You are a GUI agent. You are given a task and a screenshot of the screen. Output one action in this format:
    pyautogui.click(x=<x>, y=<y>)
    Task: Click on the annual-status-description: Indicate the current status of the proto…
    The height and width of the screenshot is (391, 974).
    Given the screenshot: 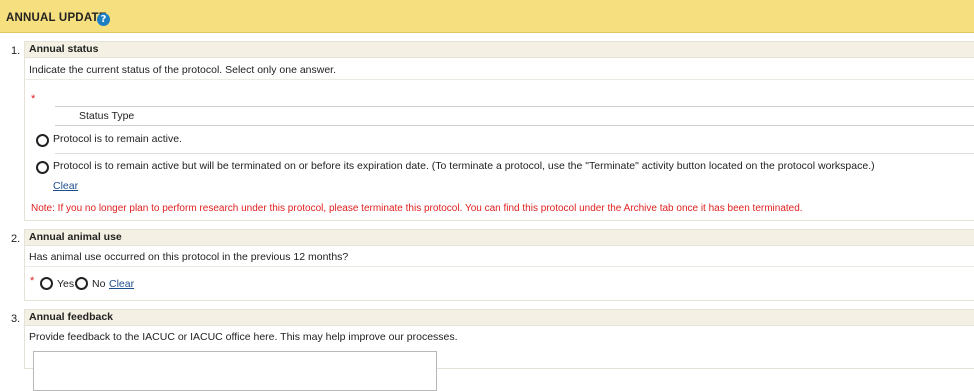 What is the action you would take?
    pyautogui.click(x=499, y=70)
    